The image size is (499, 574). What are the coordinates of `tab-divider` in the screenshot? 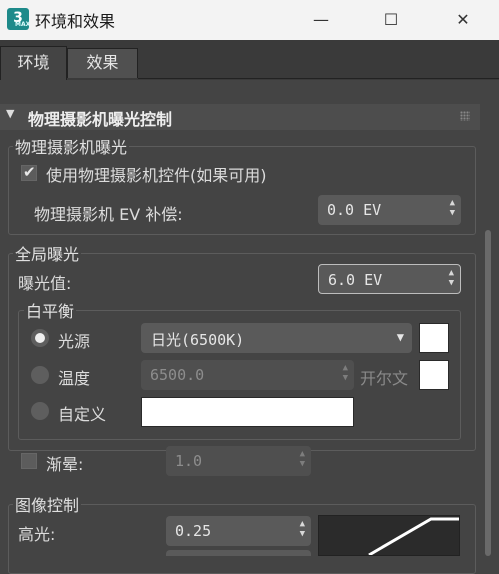 It's located at (318, 78).